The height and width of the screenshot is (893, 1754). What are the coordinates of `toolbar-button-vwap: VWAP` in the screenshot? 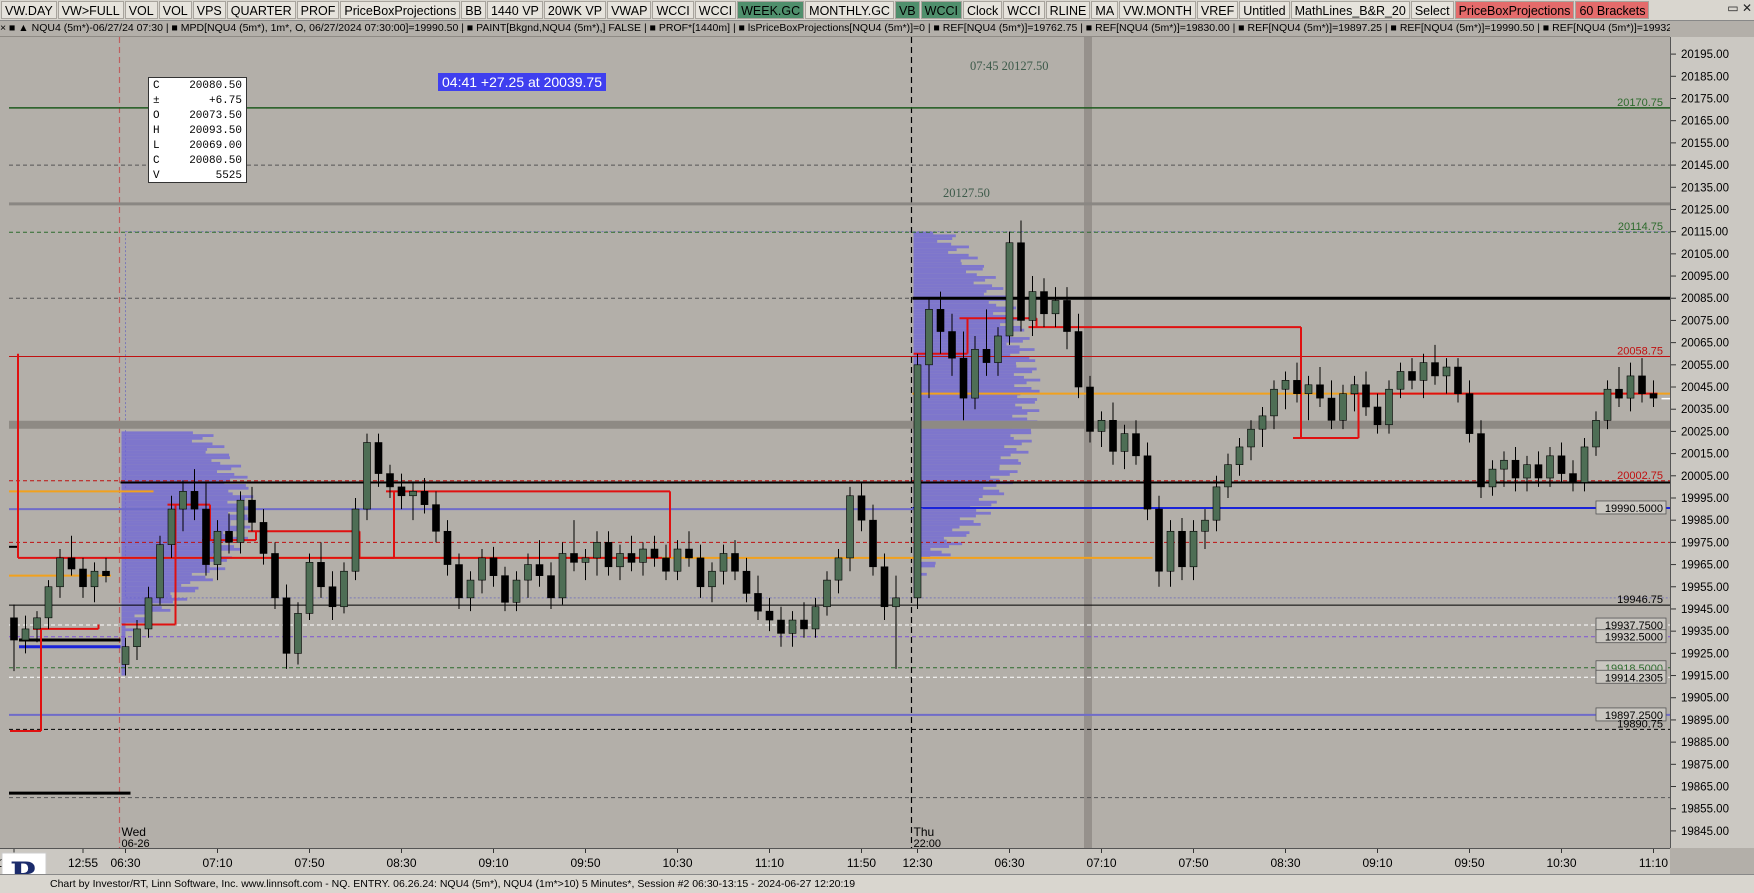 It's located at (629, 10).